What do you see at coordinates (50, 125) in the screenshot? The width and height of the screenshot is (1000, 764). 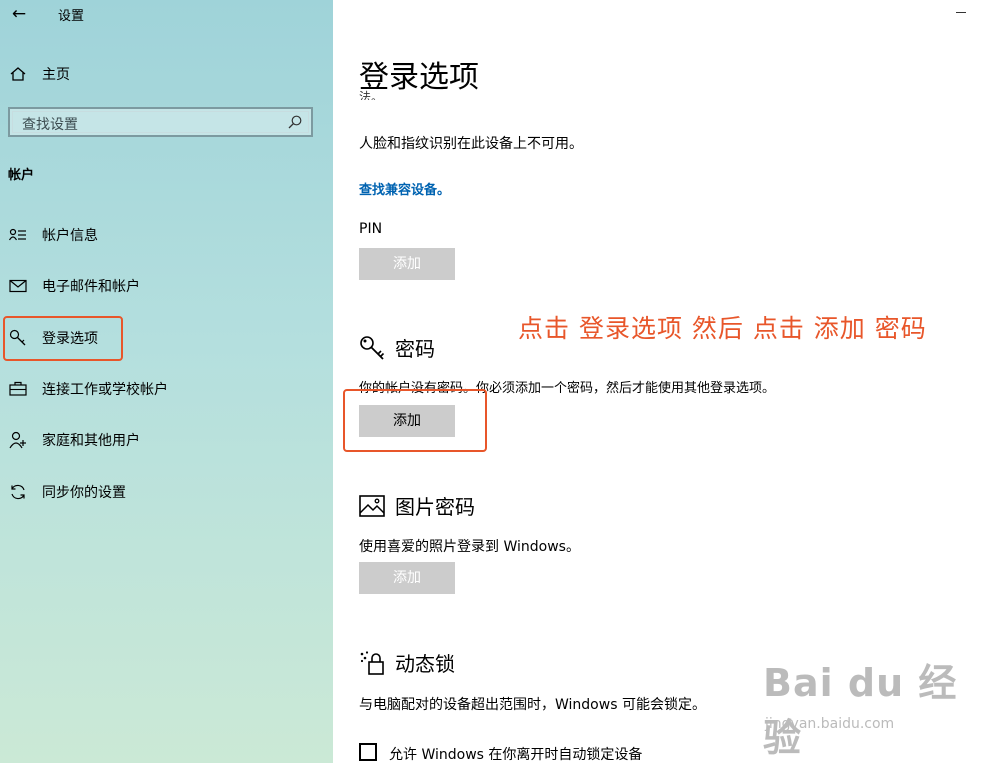 I see `search-placeholder: 查找设置` at bounding box center [50, 125].